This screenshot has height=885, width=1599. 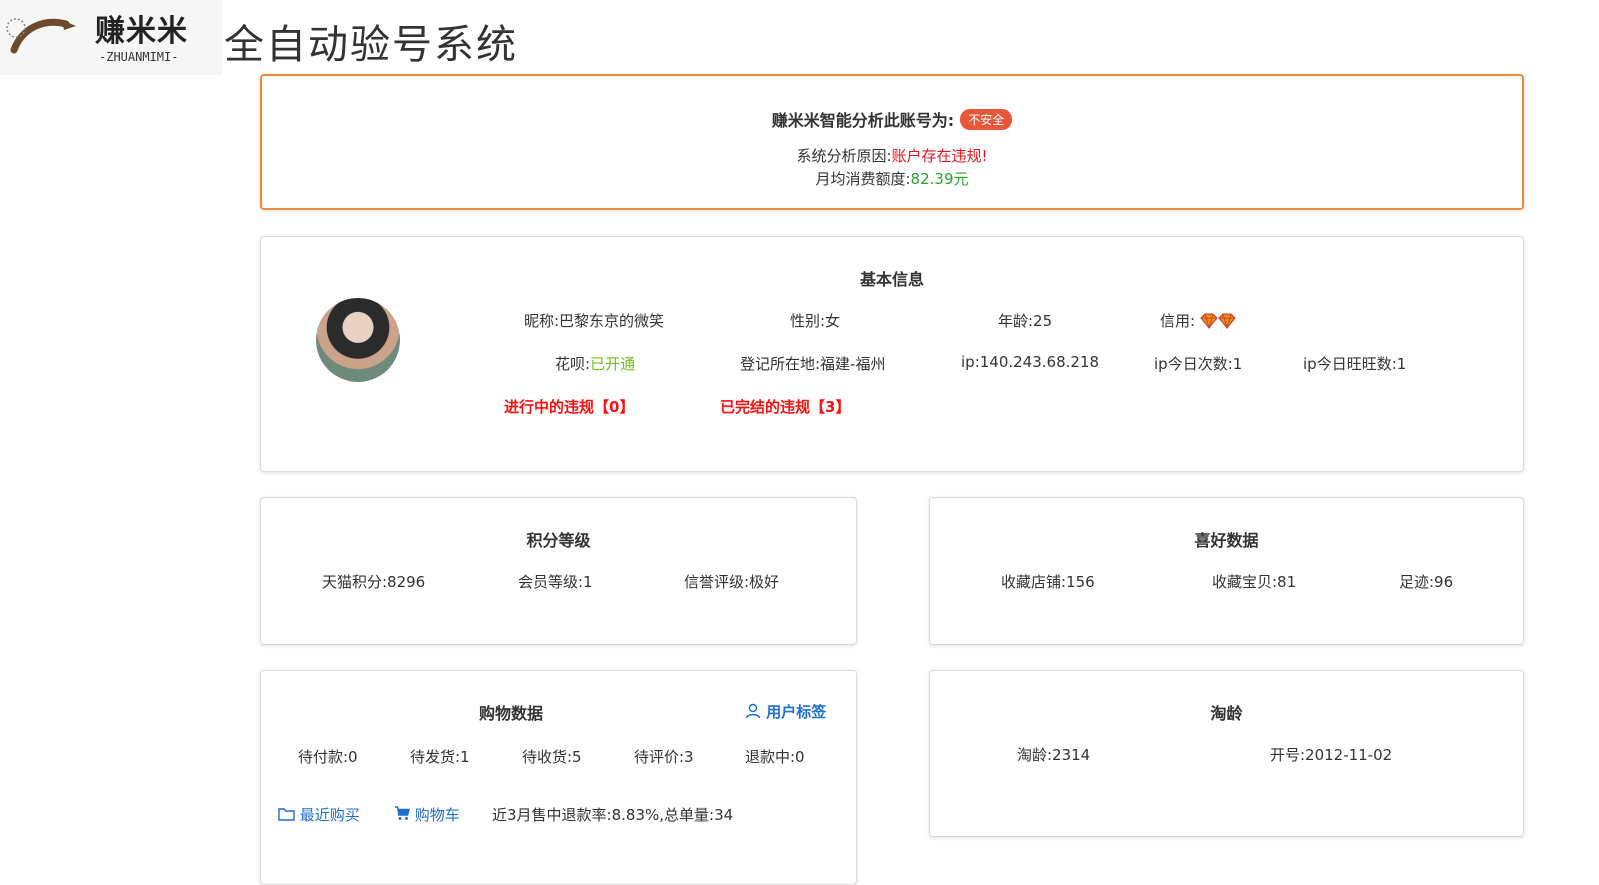 I want to click on huabei-value: 已开通, so click(x=613, y=364).